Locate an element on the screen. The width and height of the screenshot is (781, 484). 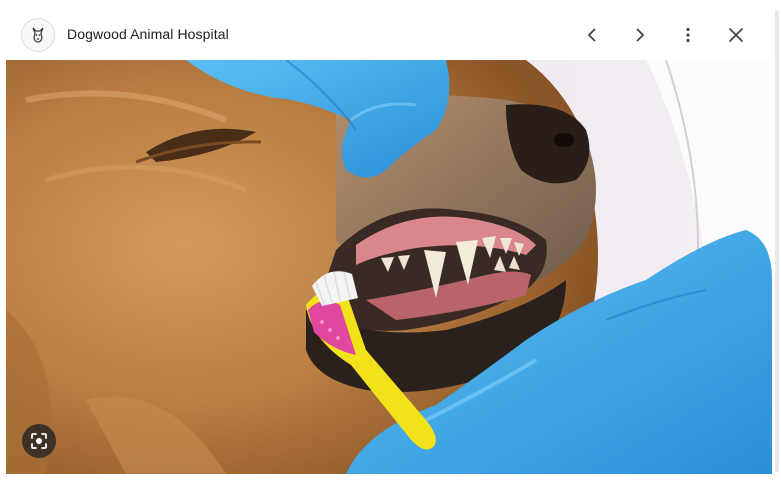
chevron-left-icon is located at coordinates (592, 35).